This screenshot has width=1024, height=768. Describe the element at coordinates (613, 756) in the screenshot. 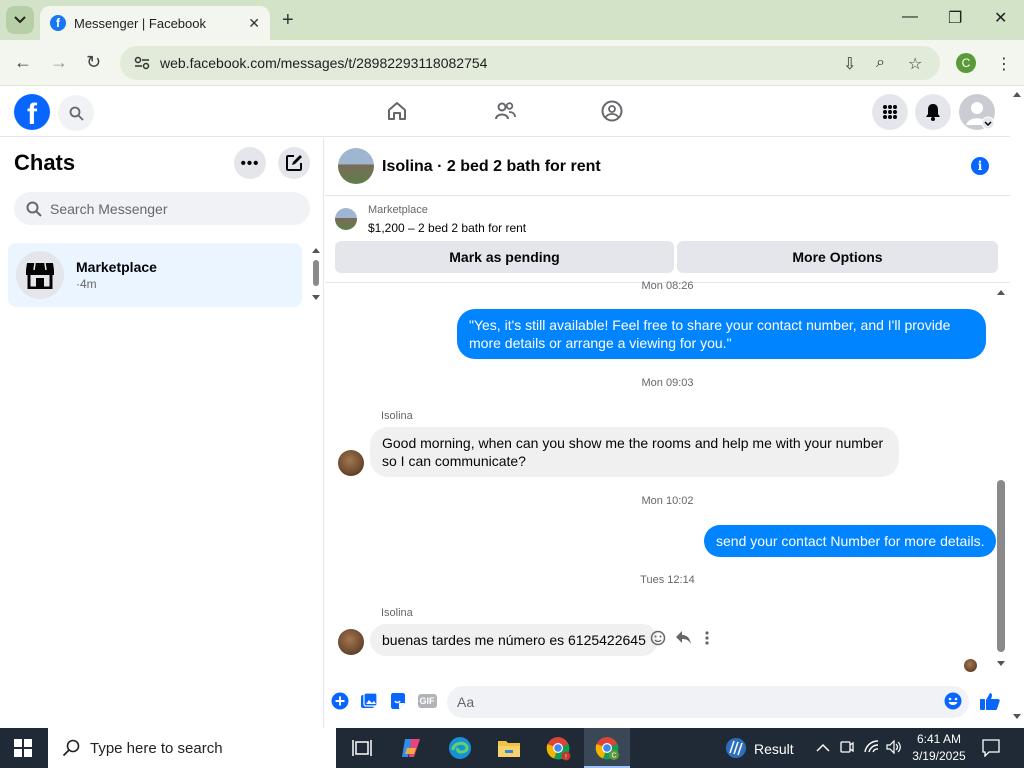

I see `svg-text: C` at that location.